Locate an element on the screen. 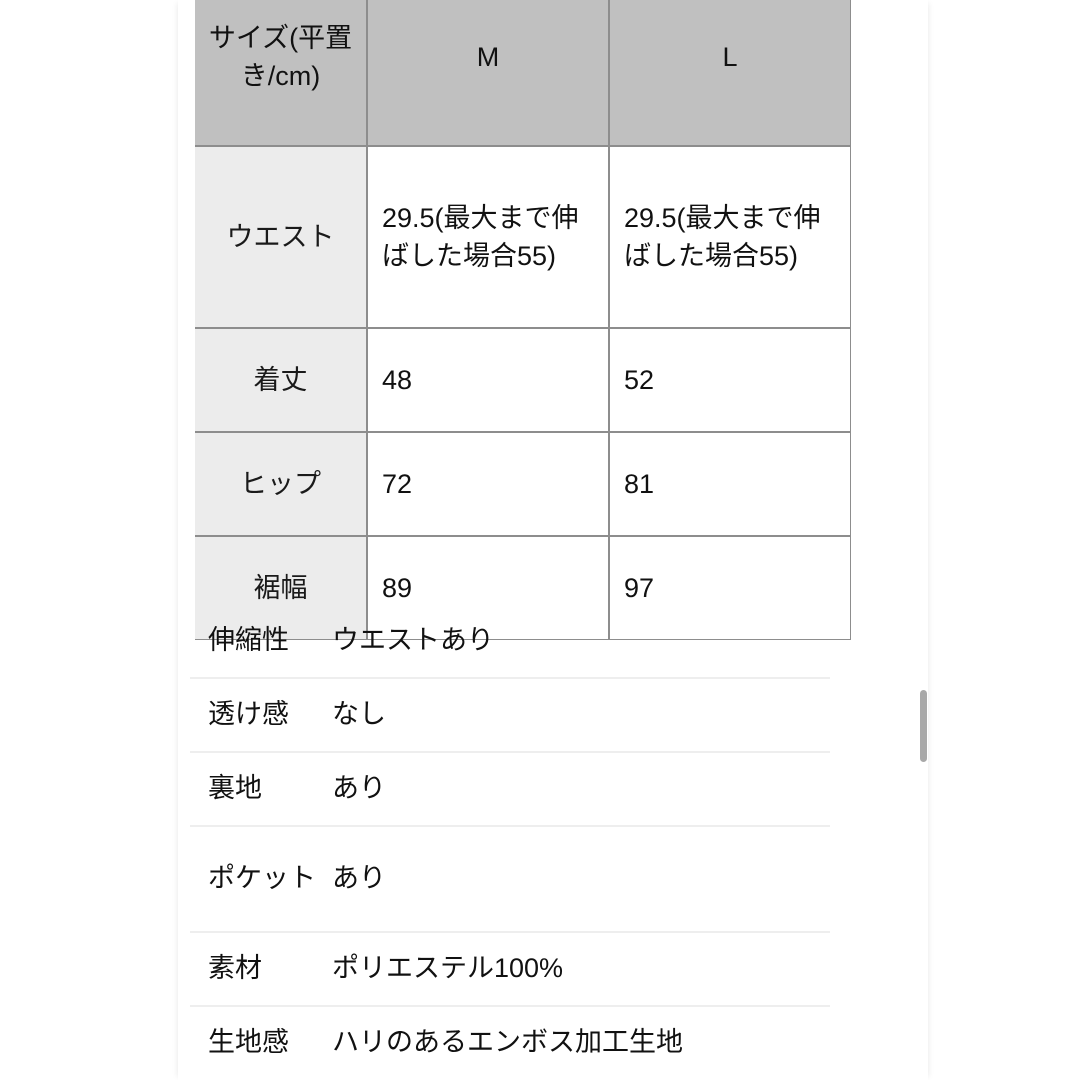 This screenshot has width=1080, height=1080. row-label-waist: ウエスト is located at coordinates (281, 237).